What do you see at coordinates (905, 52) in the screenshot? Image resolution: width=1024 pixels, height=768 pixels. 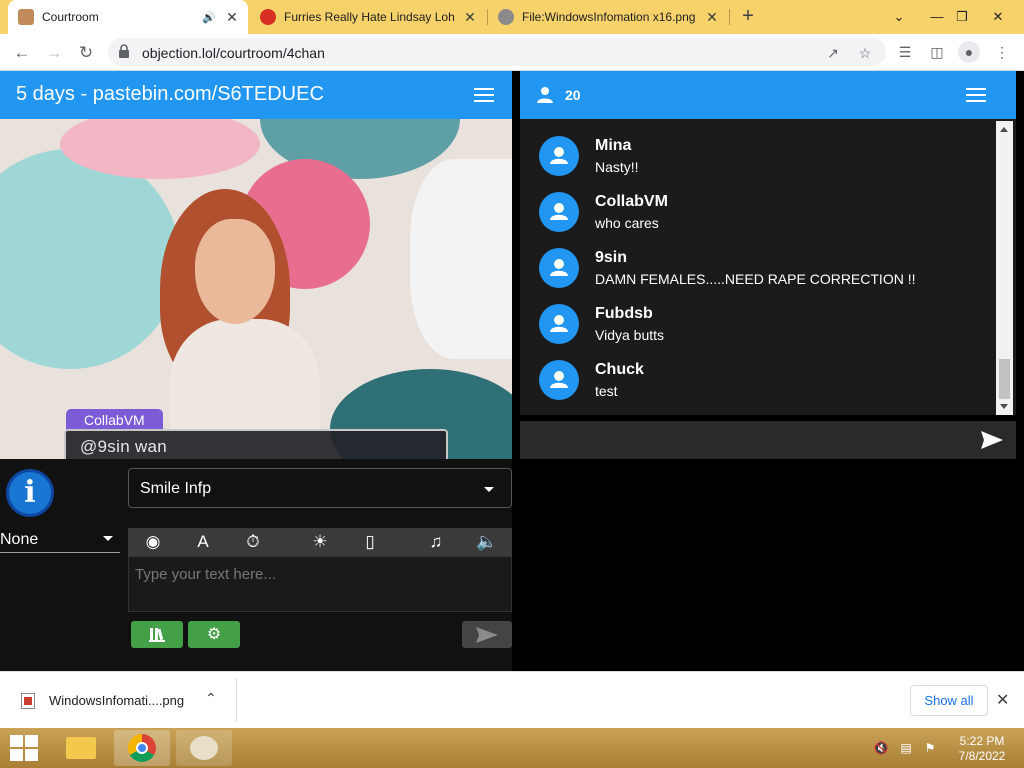 I see `reading-list-icon: ☰` at bounding box center [905, 52].